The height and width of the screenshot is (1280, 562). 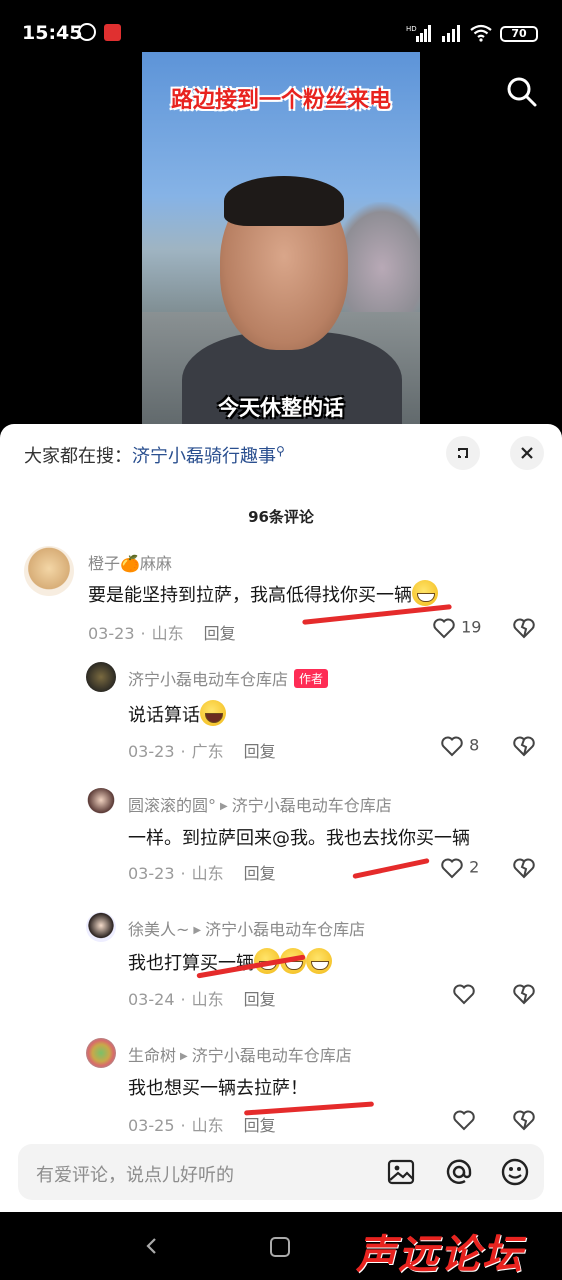 I want to click on trending-search-prefix: 大家都在搜：, so click(x=78, y=456).